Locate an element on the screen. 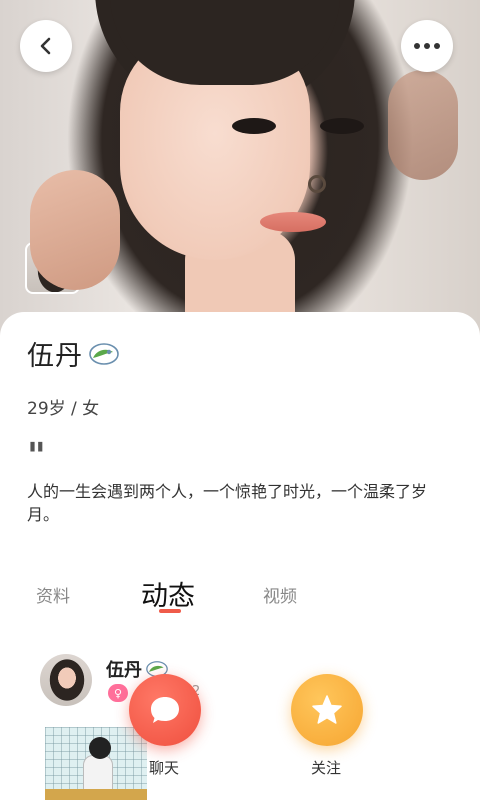  gender-badge: ♀ is located at coordinates (118, 693).